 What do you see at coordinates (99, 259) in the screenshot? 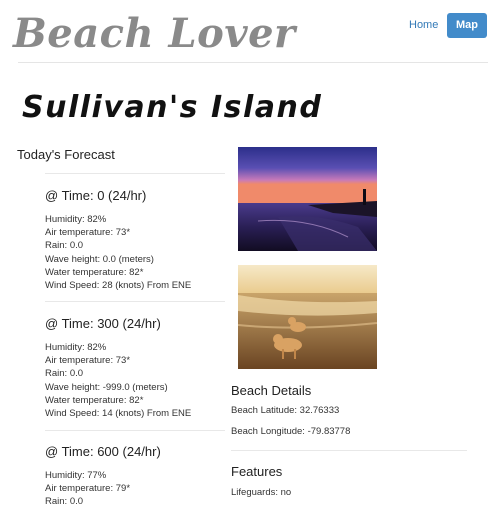
I see `wave-height: Wave height: 0.0 (meters)` at bounding box center [99, 259].